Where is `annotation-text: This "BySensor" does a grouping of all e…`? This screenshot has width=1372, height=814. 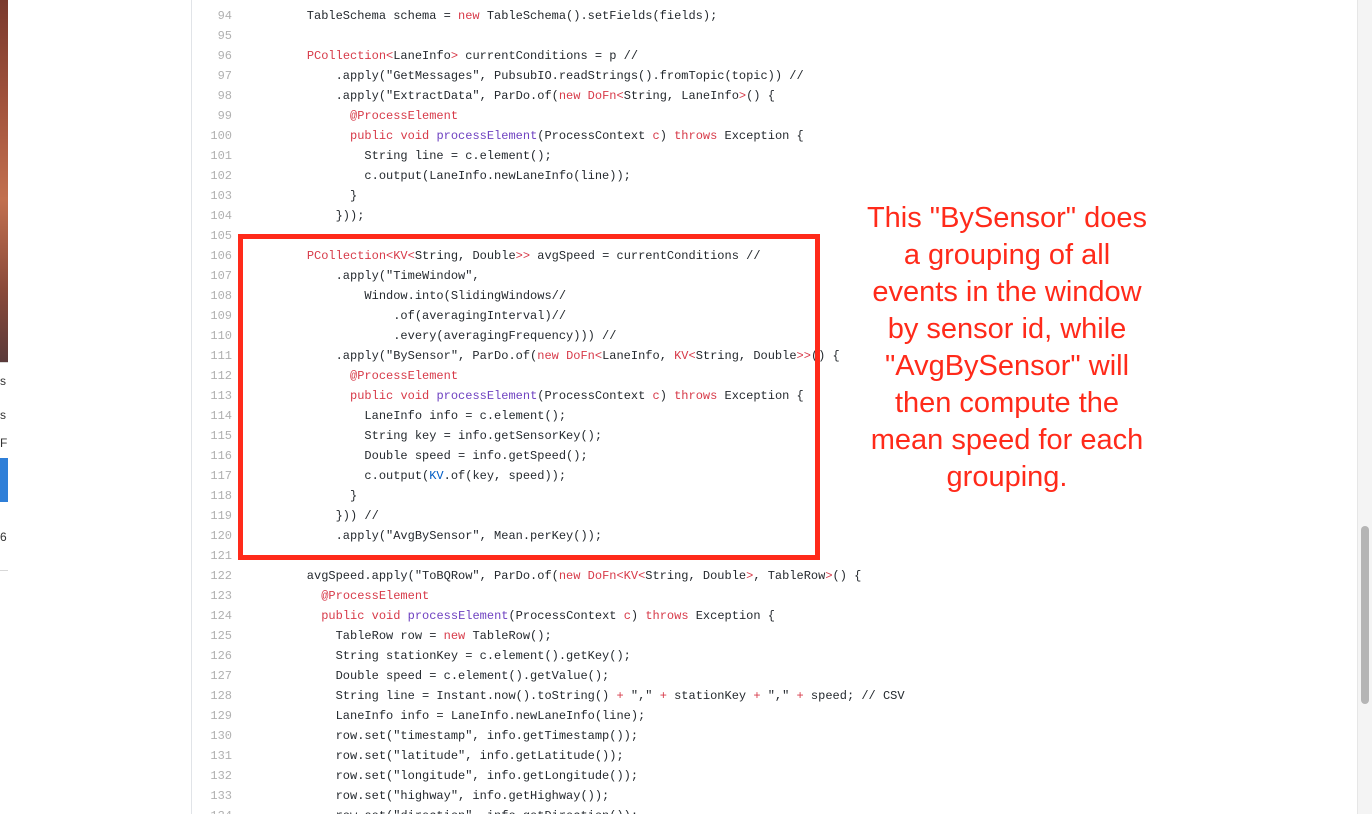 annotation-text: This "BySensor" does a grouping of all e… is located at coordinates (1007, 347).